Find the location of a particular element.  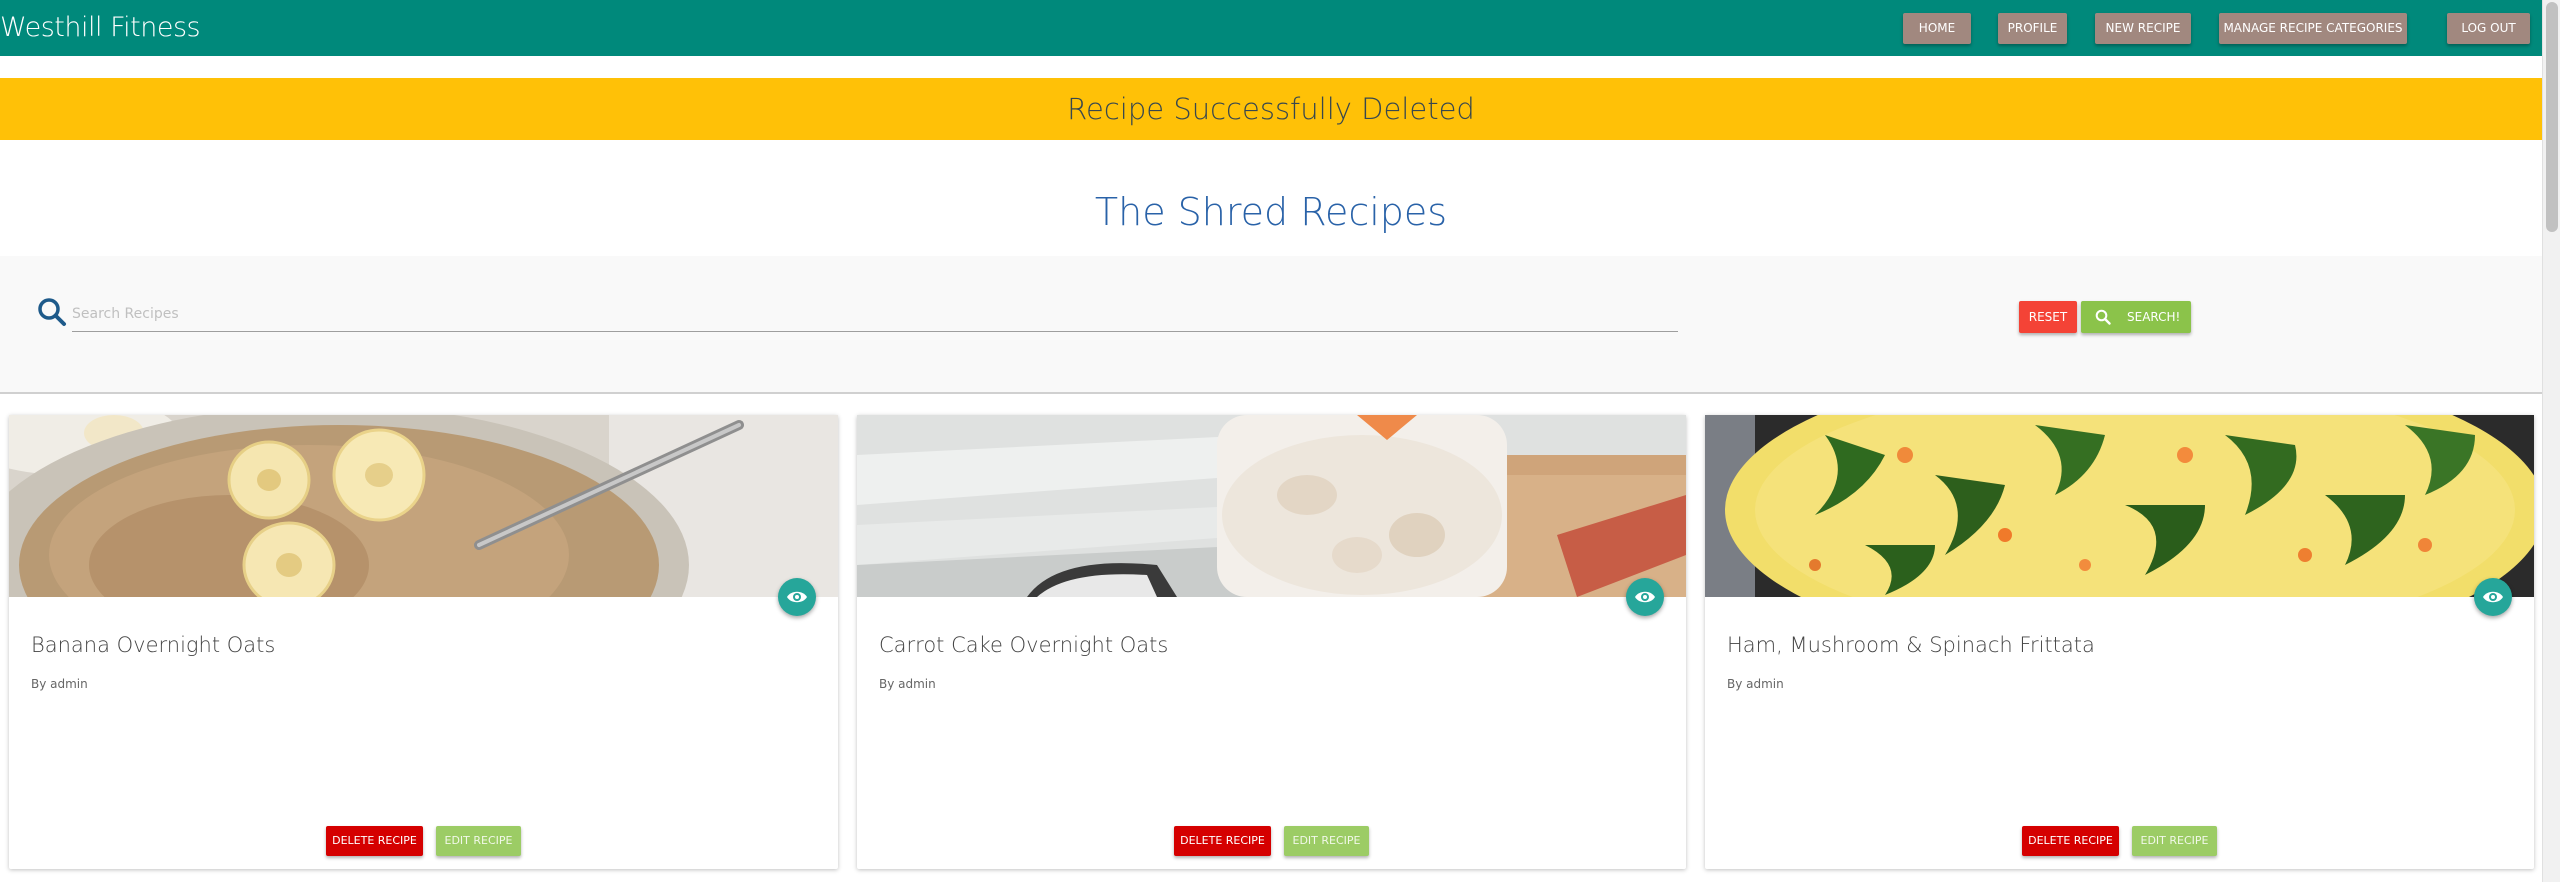

recipe-title: Carrot Cake Overnight Oats is located at coordinates (1023, 645).